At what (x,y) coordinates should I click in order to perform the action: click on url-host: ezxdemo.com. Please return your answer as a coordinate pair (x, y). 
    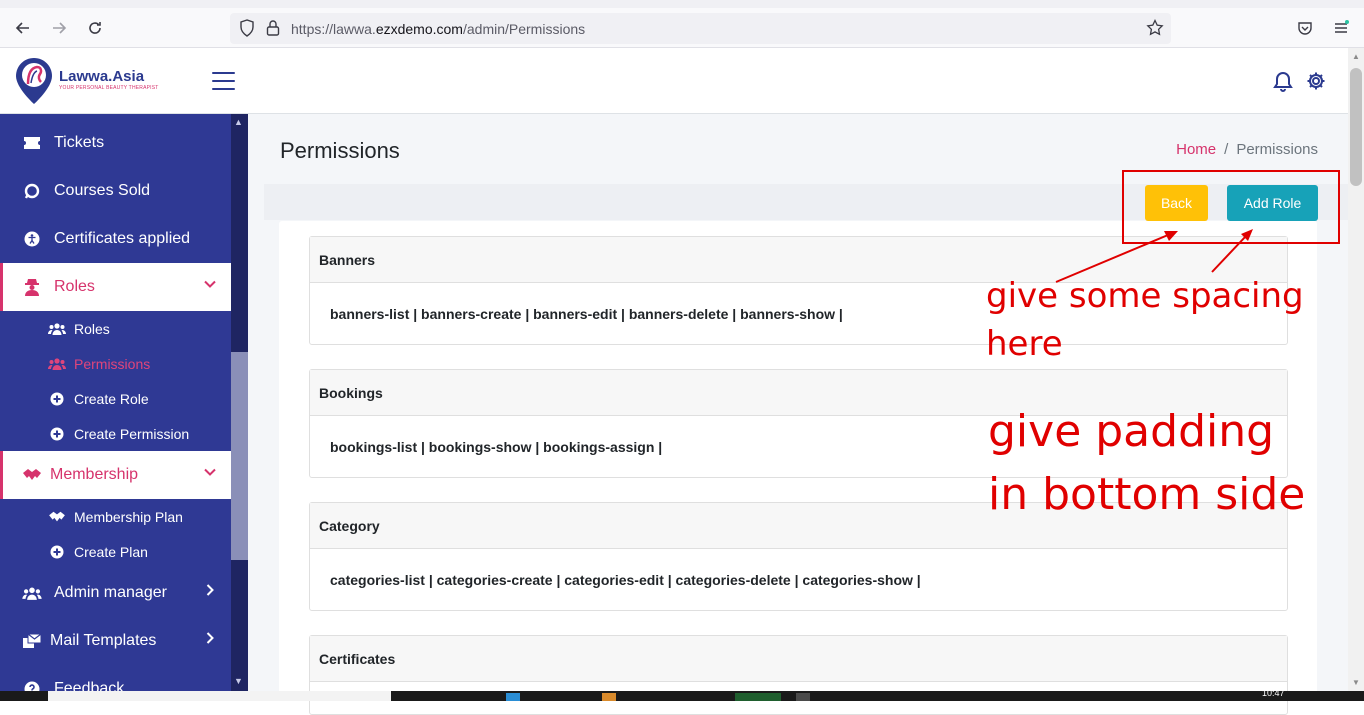
    Looking at the image, I should click on (419, 29).